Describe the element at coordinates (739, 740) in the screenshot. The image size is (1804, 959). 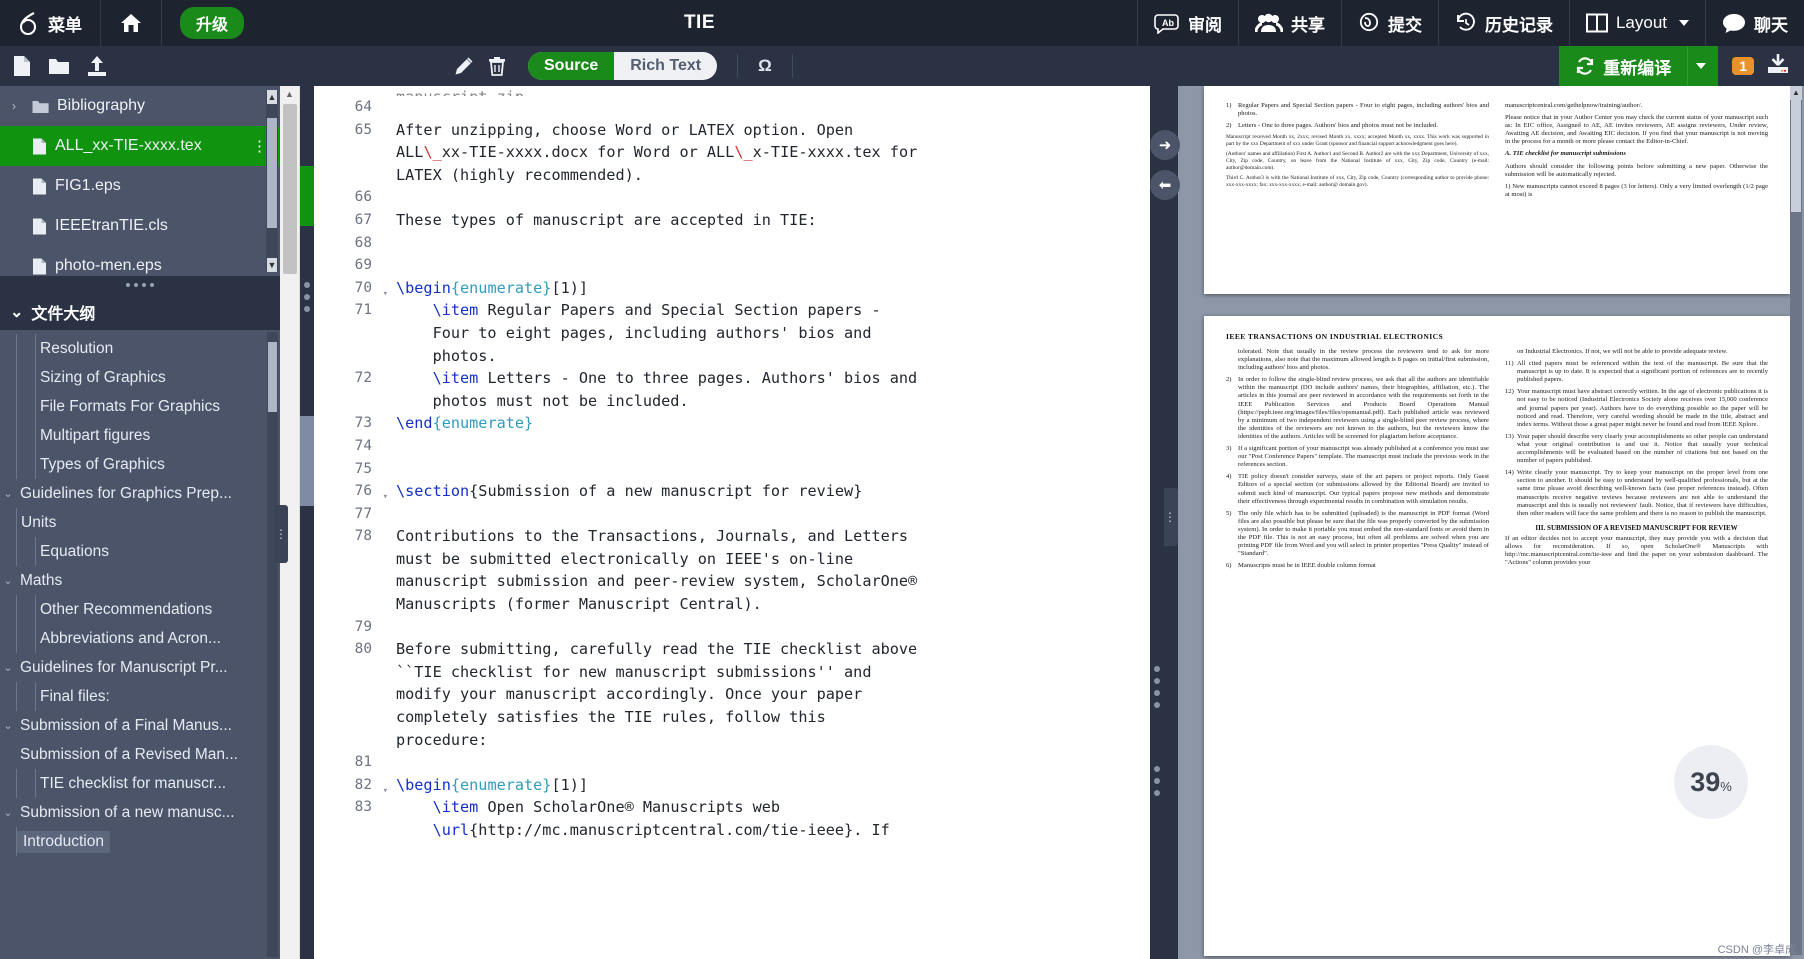
I see `code-line: procedure:` at that location.